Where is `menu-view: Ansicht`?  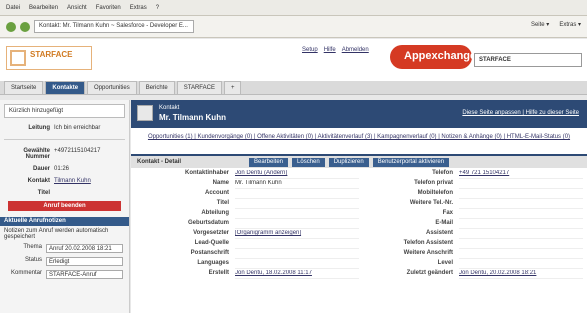 menu-view: Ansicht is located at coordinates (77, 8).